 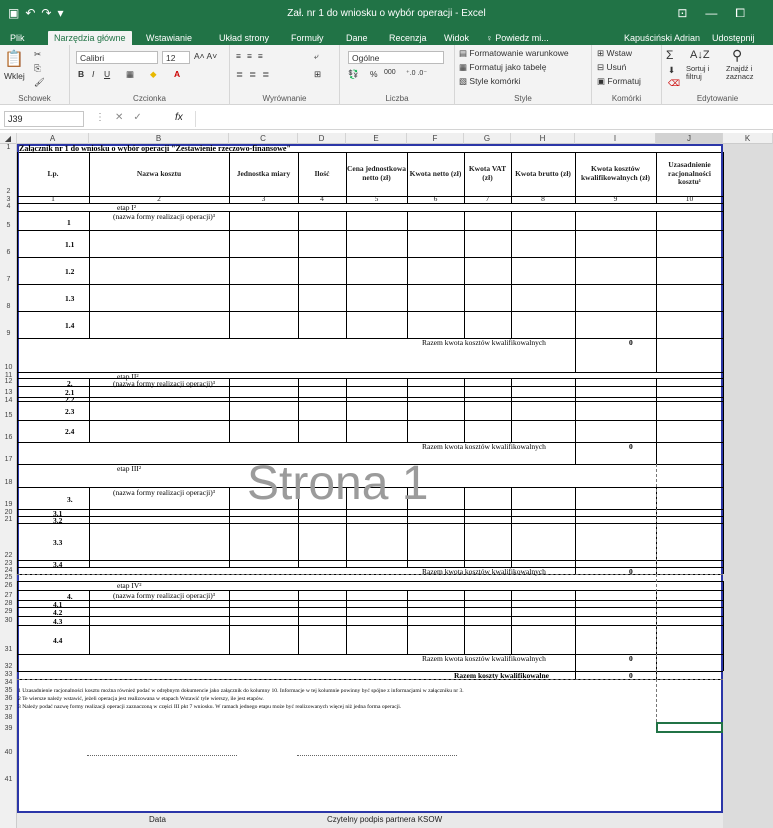 I want to click on row-header: 33, so click(x=8, y=674).